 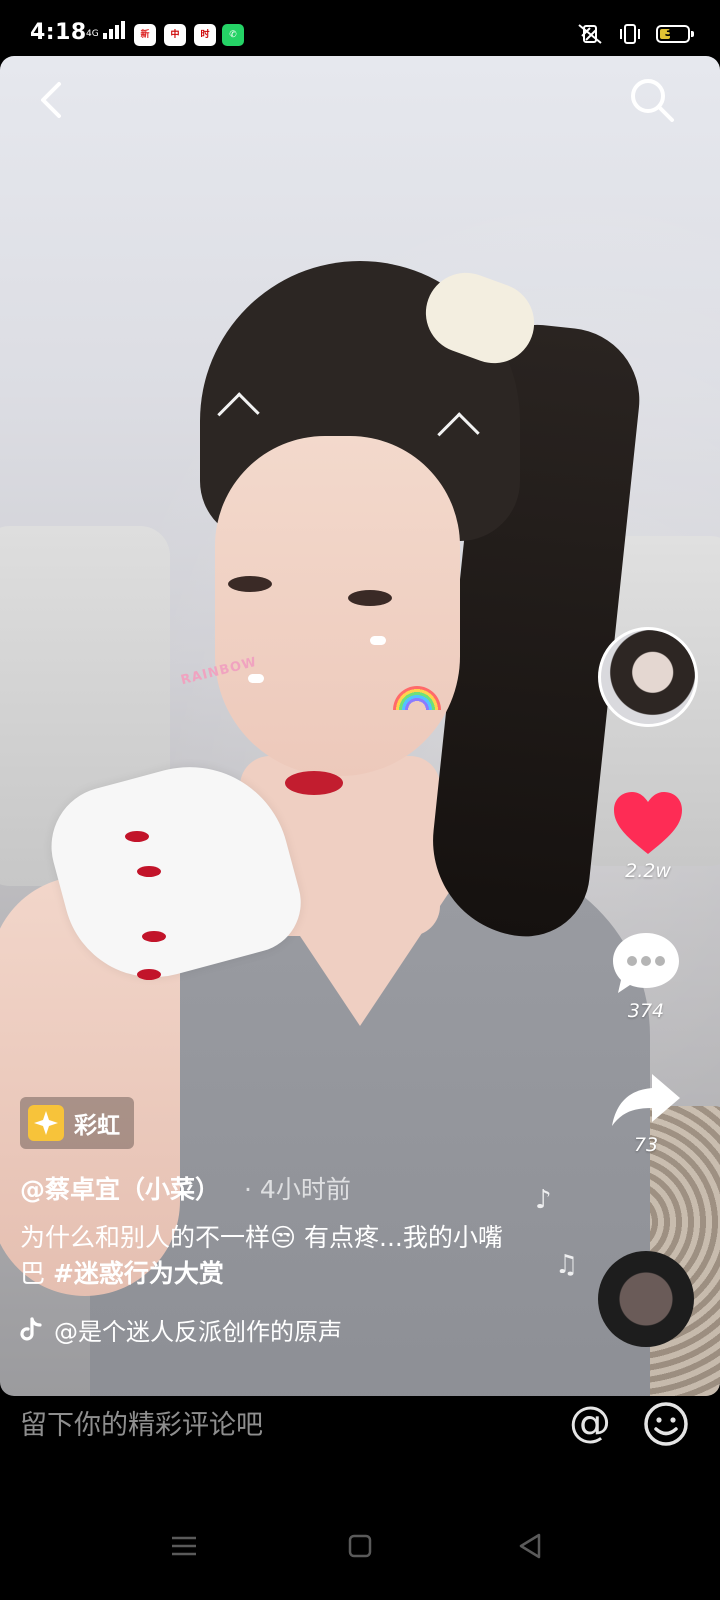 I want to click on share-arrow-icon, so click(x=646, y=1100).